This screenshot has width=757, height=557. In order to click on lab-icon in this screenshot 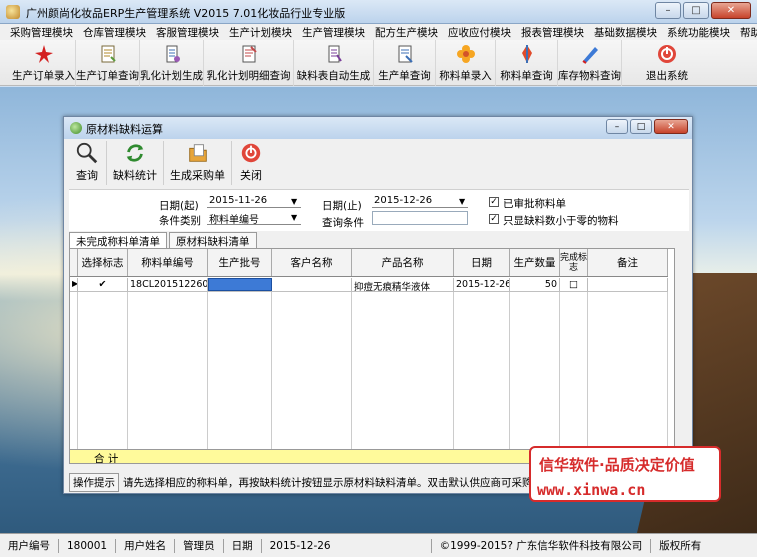, I will do `click(173, 54)`.